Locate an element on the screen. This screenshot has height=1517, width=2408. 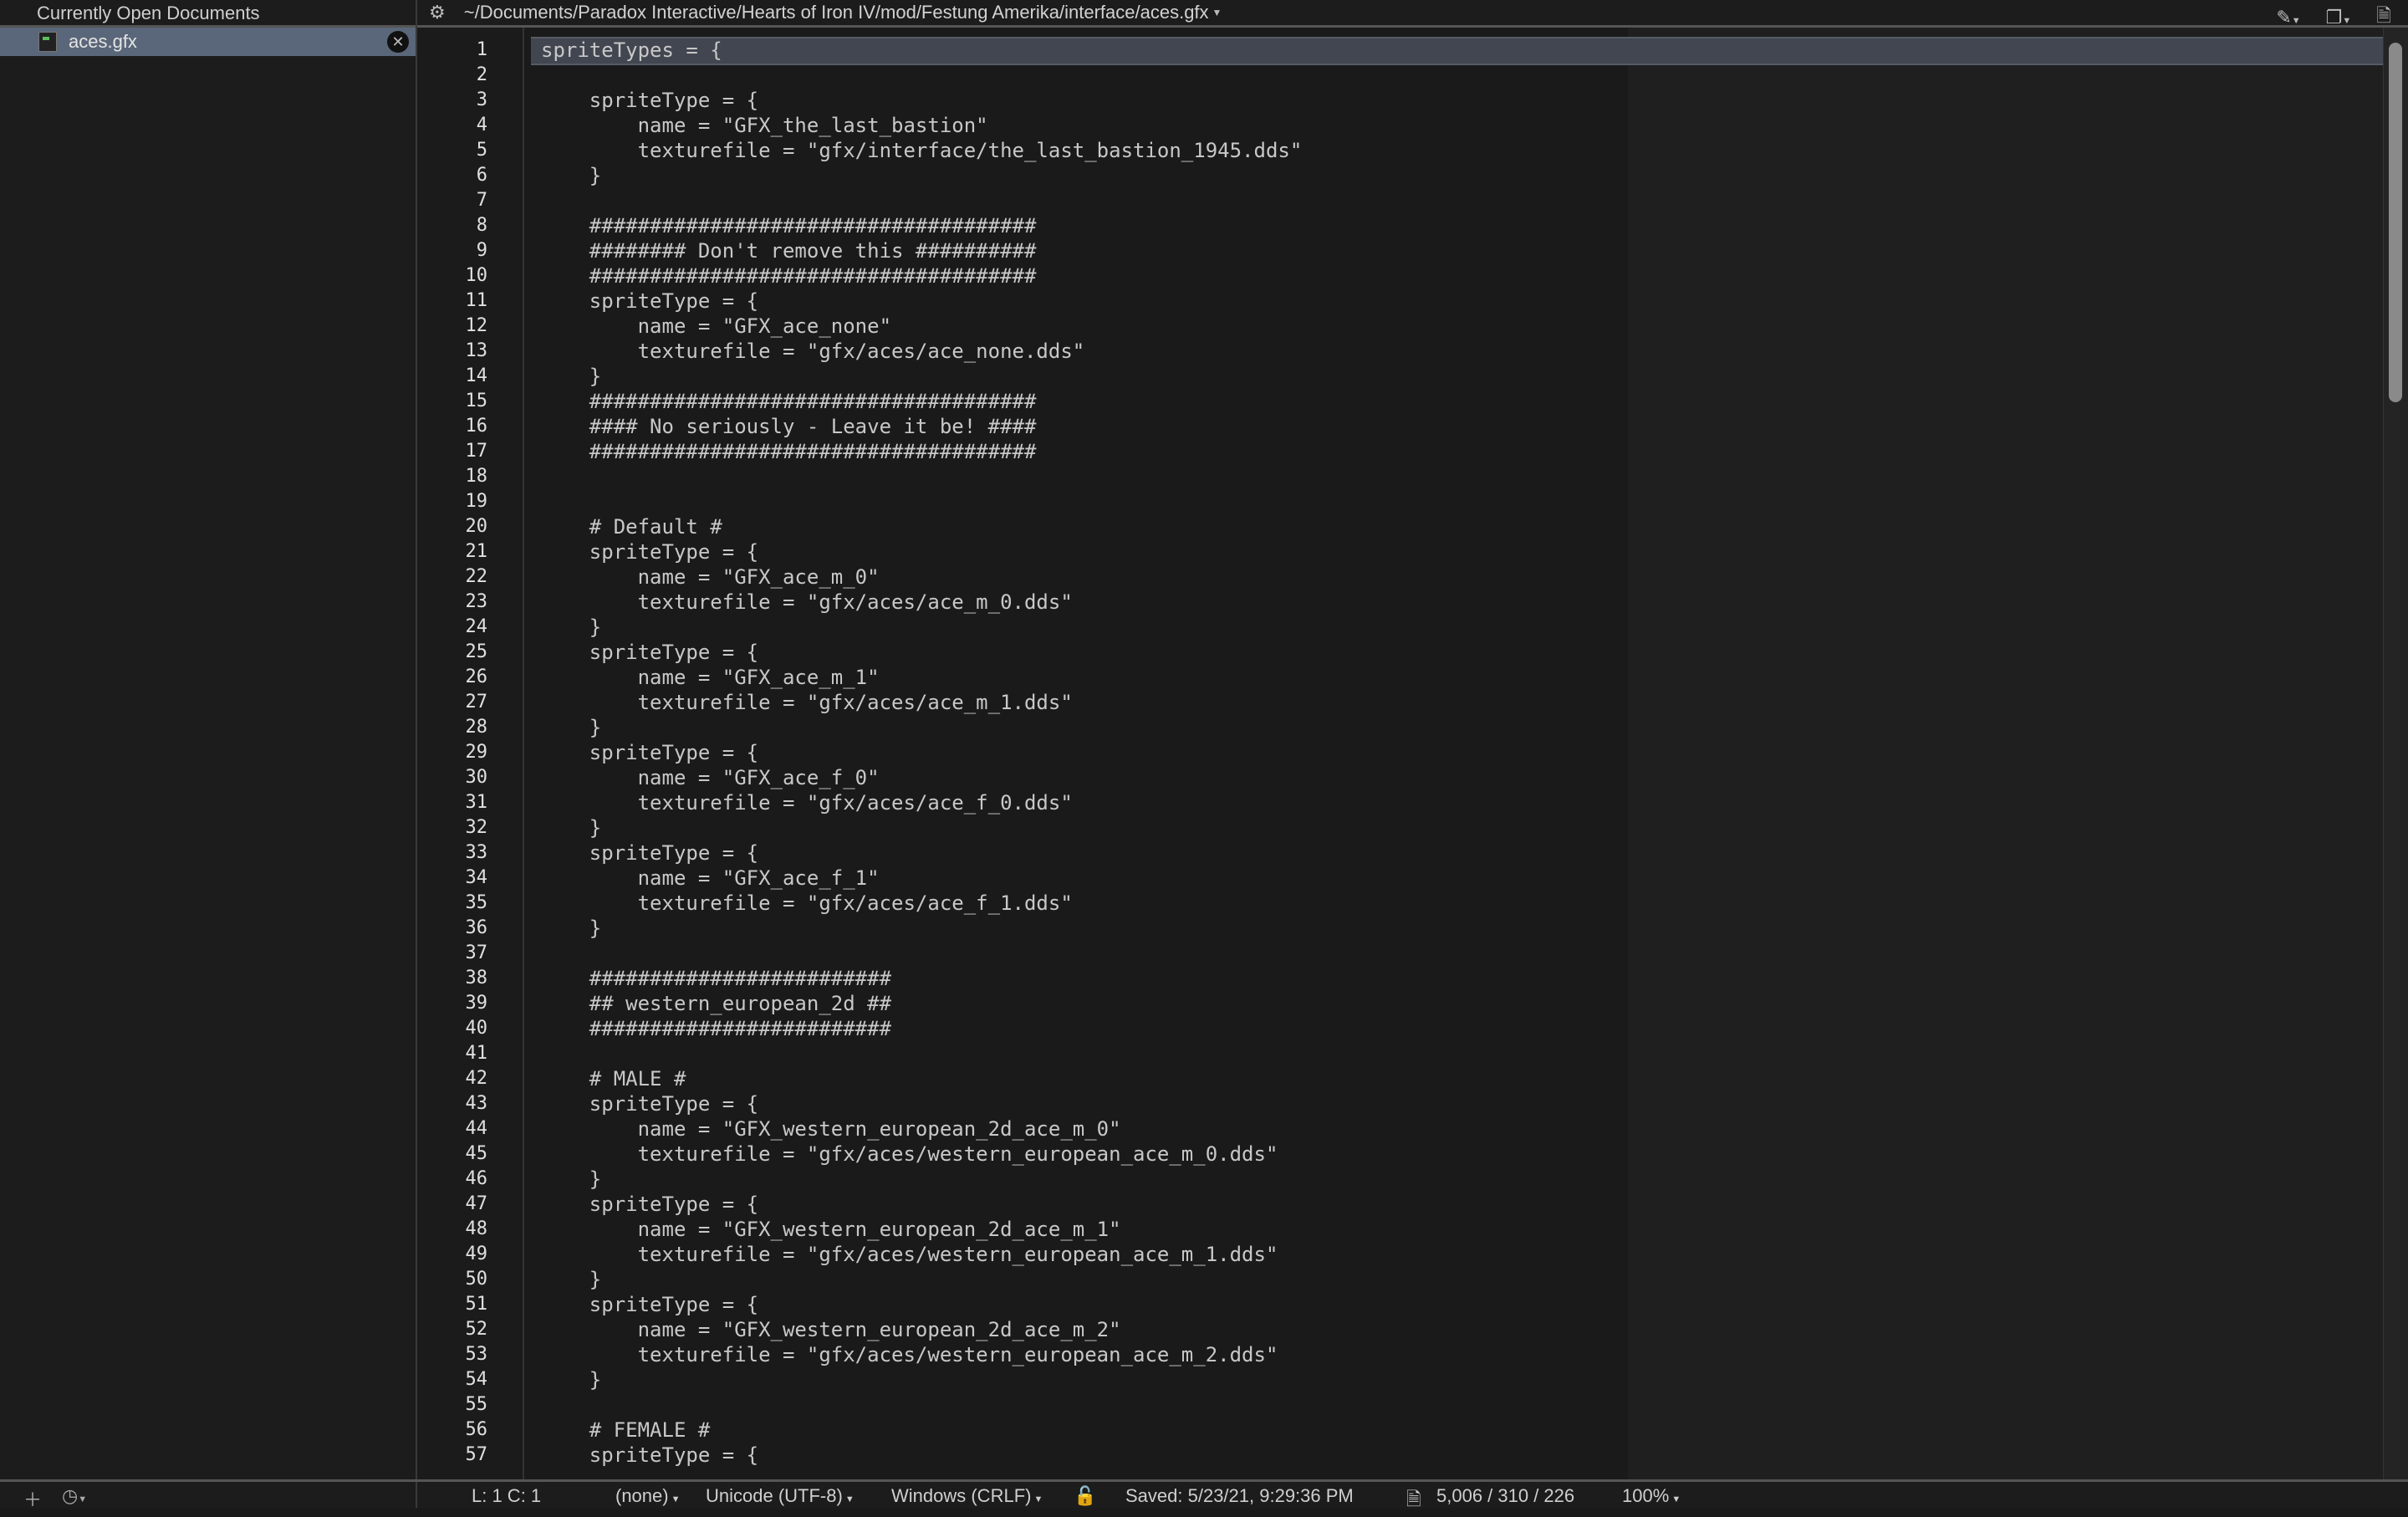
code-line: 36 } is located at coordinates (1400, 928).